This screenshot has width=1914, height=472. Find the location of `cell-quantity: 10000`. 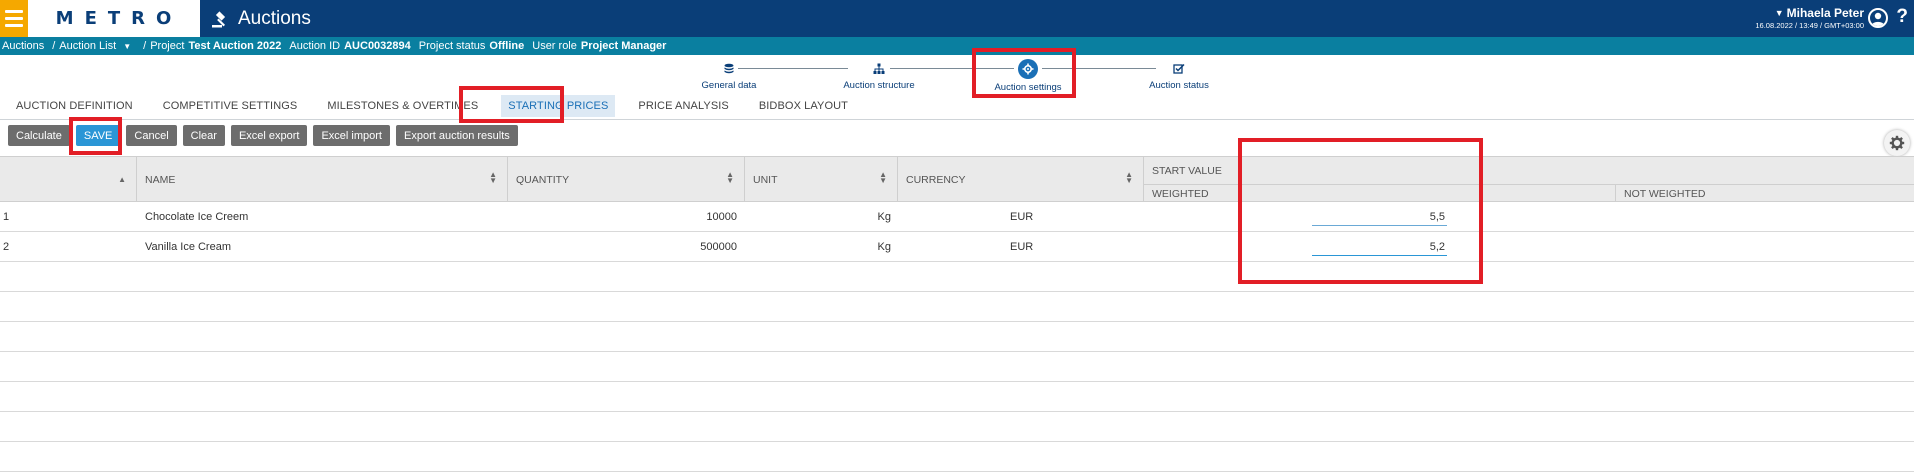

cell-quantity: 10000 is located at coordinates (721, 217).